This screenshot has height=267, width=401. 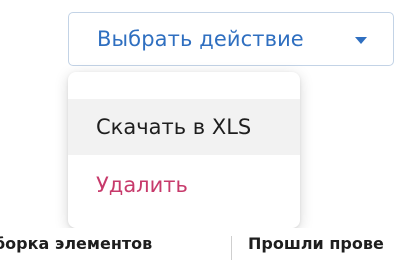 What do you see at coordinates (142, 185) in the screenshot?
I see `menu-item-label: Удалить` at bounding box center [142, 185].